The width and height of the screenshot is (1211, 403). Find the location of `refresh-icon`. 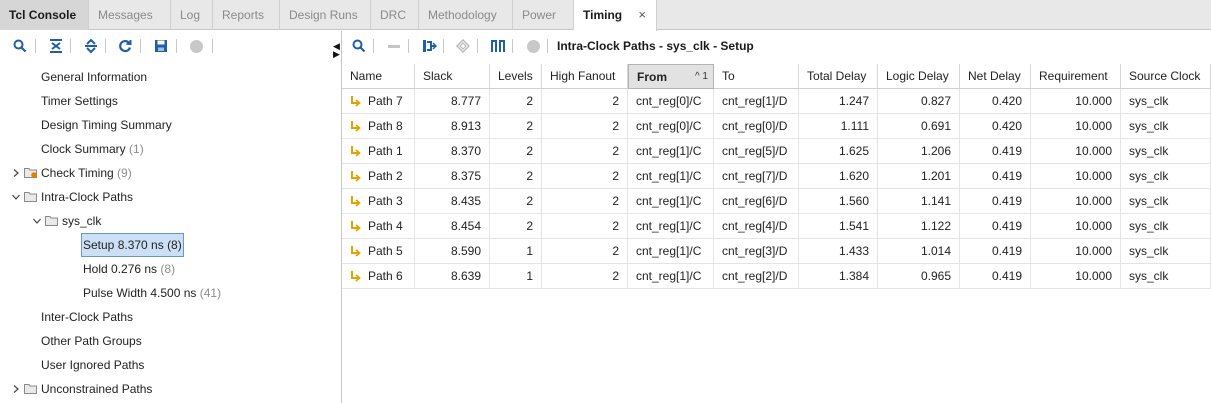

refresh-icon is located at coordinates (125, 46).